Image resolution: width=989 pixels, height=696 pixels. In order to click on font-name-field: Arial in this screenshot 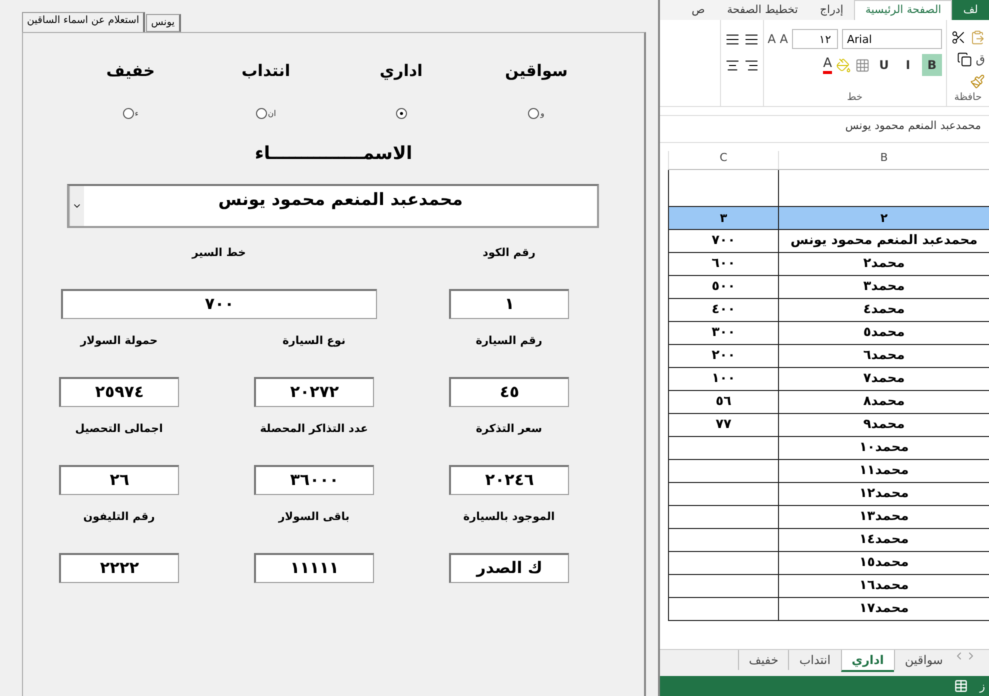, I will do `click(892, 39)`.